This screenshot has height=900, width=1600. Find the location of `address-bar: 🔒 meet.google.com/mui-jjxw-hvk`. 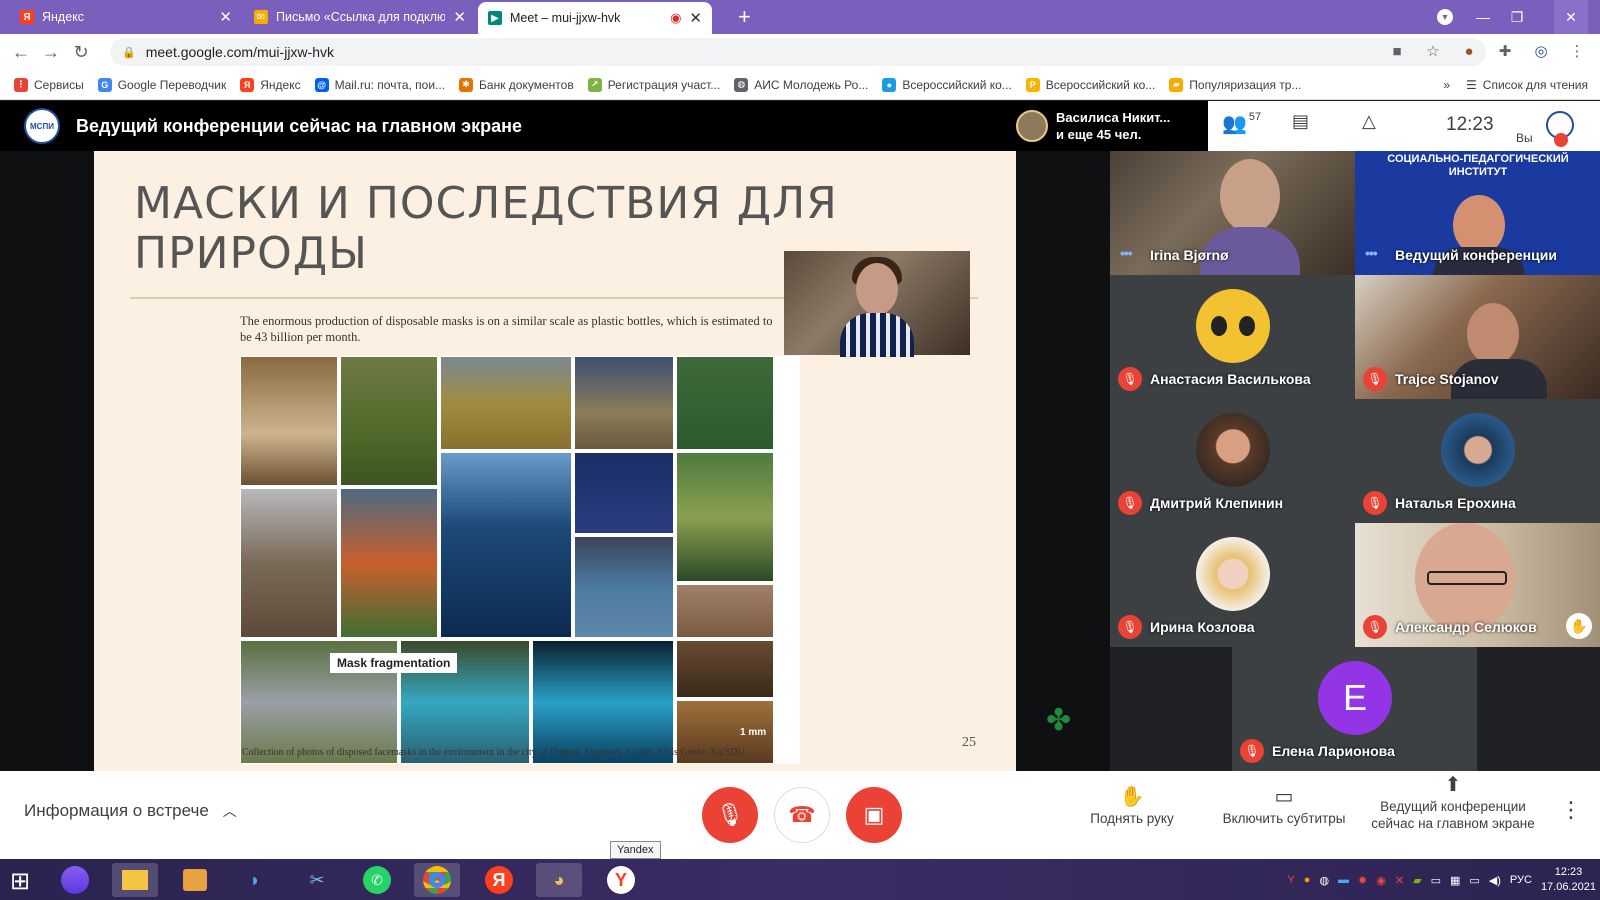

address-bar: 🔒 meet.google.com/mui-jjxw-hvk is located at coordinates (798, 52).